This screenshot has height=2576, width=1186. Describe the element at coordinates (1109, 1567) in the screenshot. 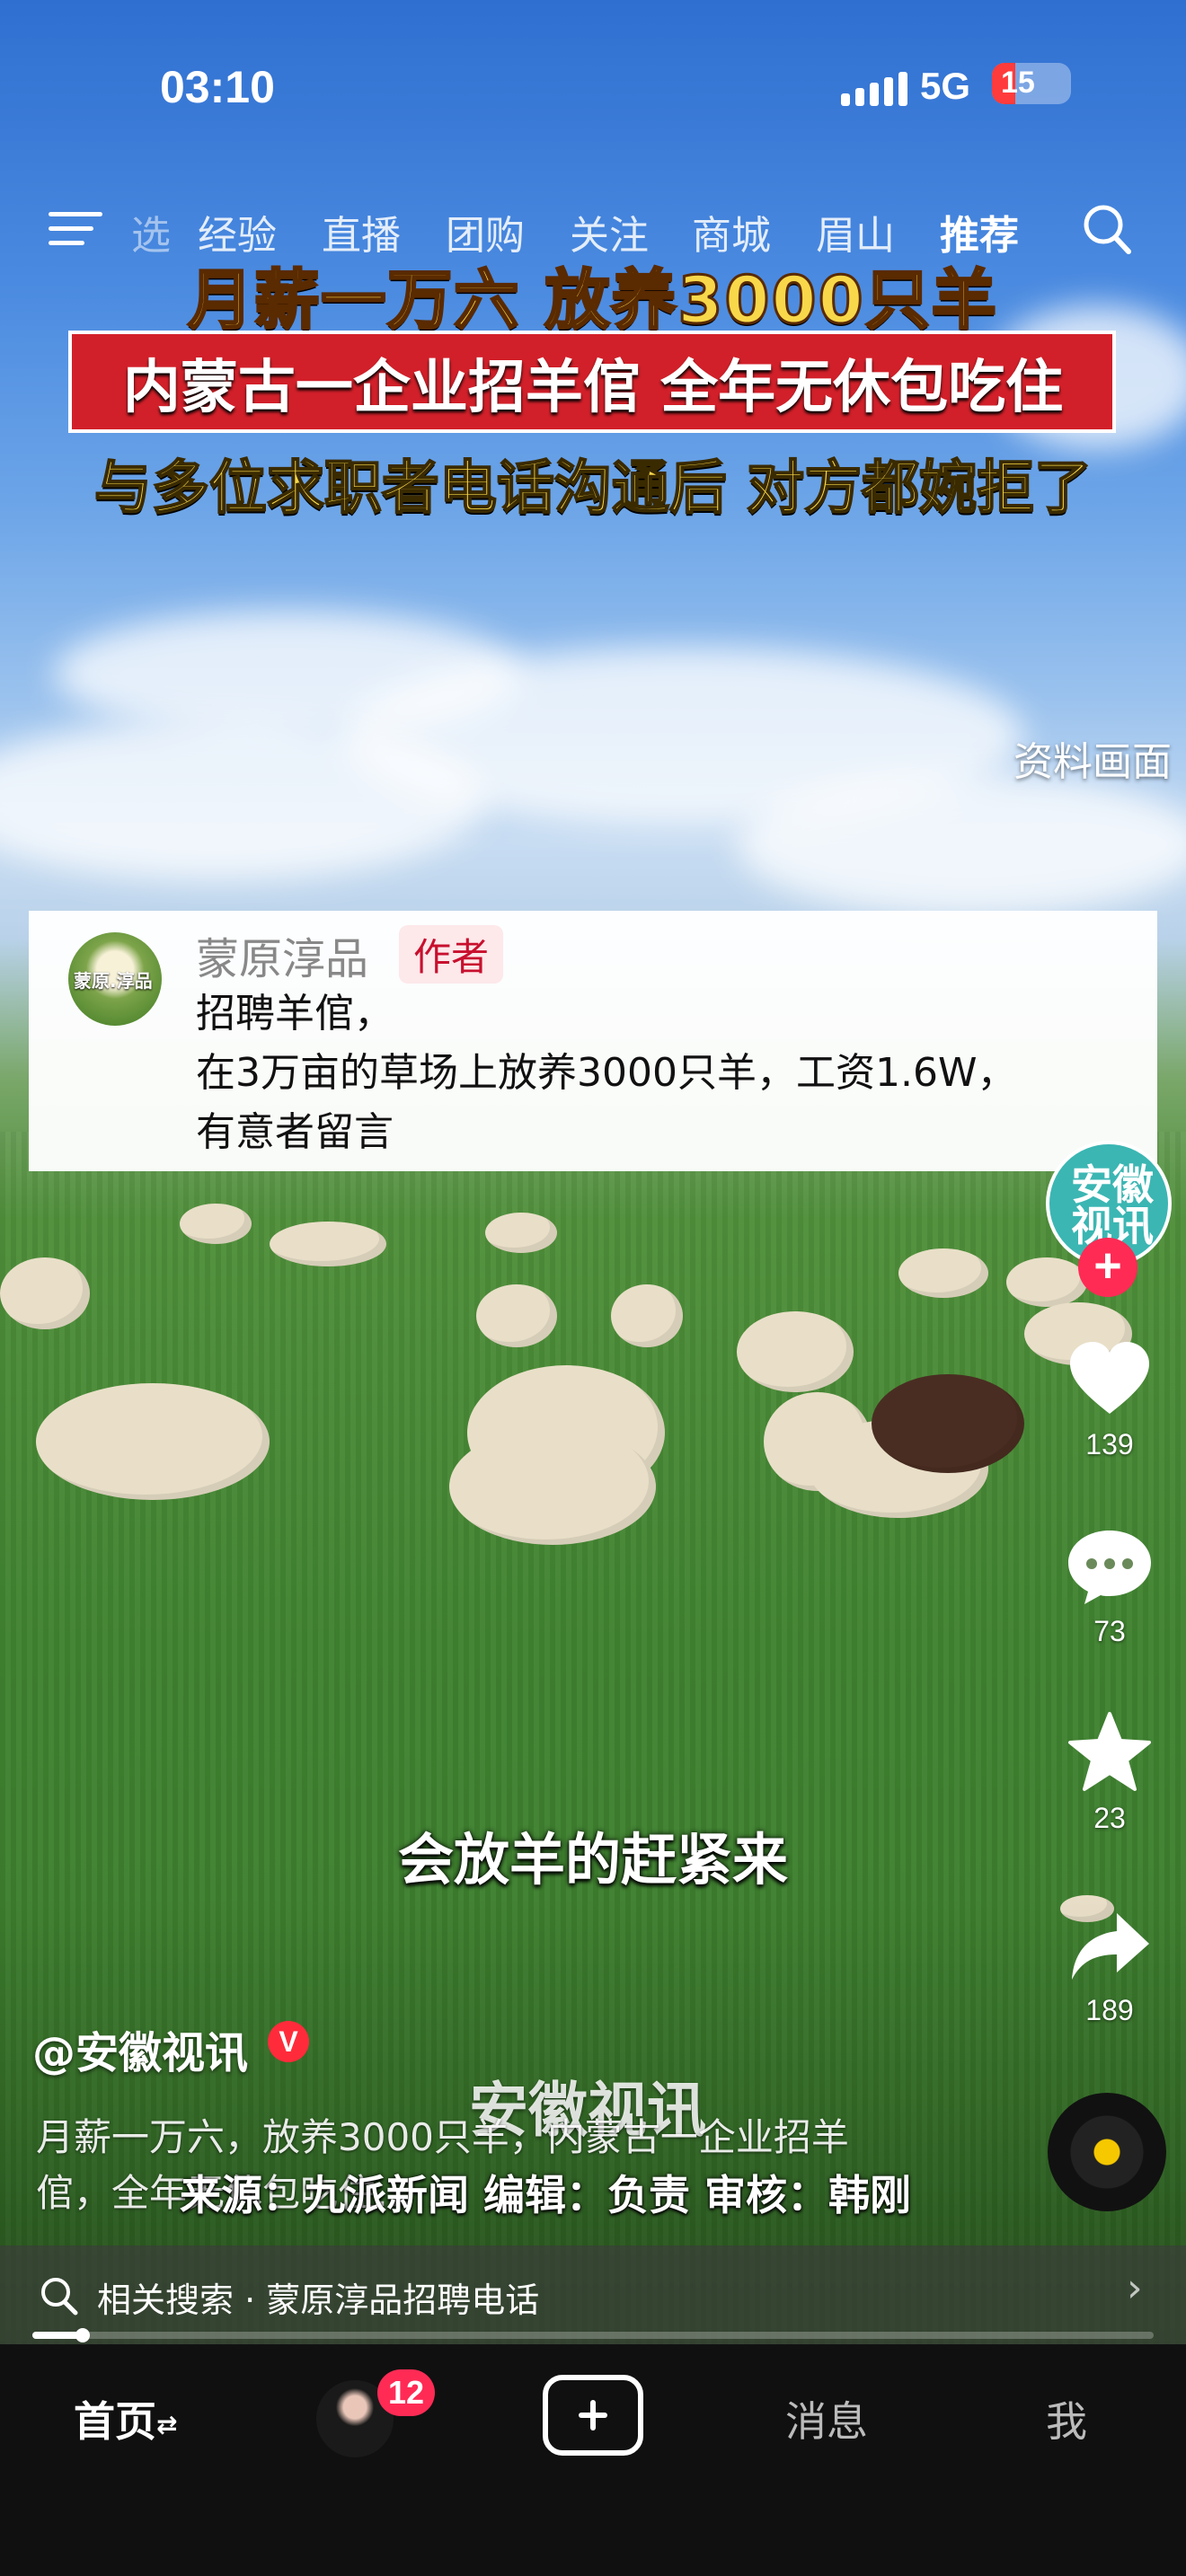

I see `comment-icon` at that location.